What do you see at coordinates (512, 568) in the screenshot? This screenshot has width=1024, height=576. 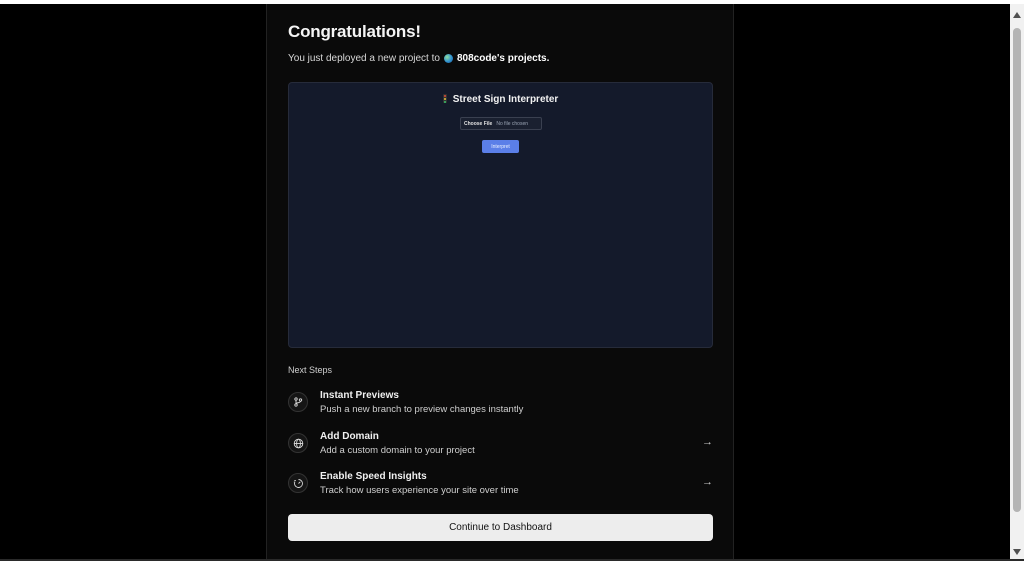 I see `bottom-window-edge` at bounding box center [512, 568].